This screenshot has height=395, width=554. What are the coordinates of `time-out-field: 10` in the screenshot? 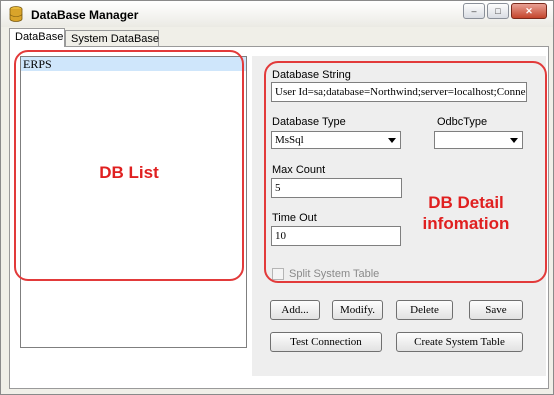 It's located at (336, 236).